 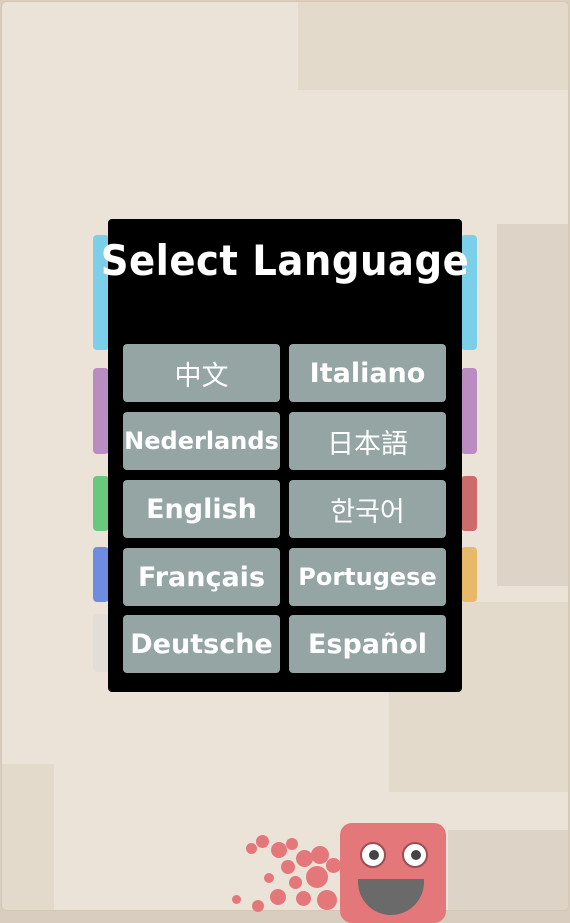 What do you see at coordinates (367, 373) in the screenshot?
I see `language-button-italian: Italiano` at bounding box center [367, 373].